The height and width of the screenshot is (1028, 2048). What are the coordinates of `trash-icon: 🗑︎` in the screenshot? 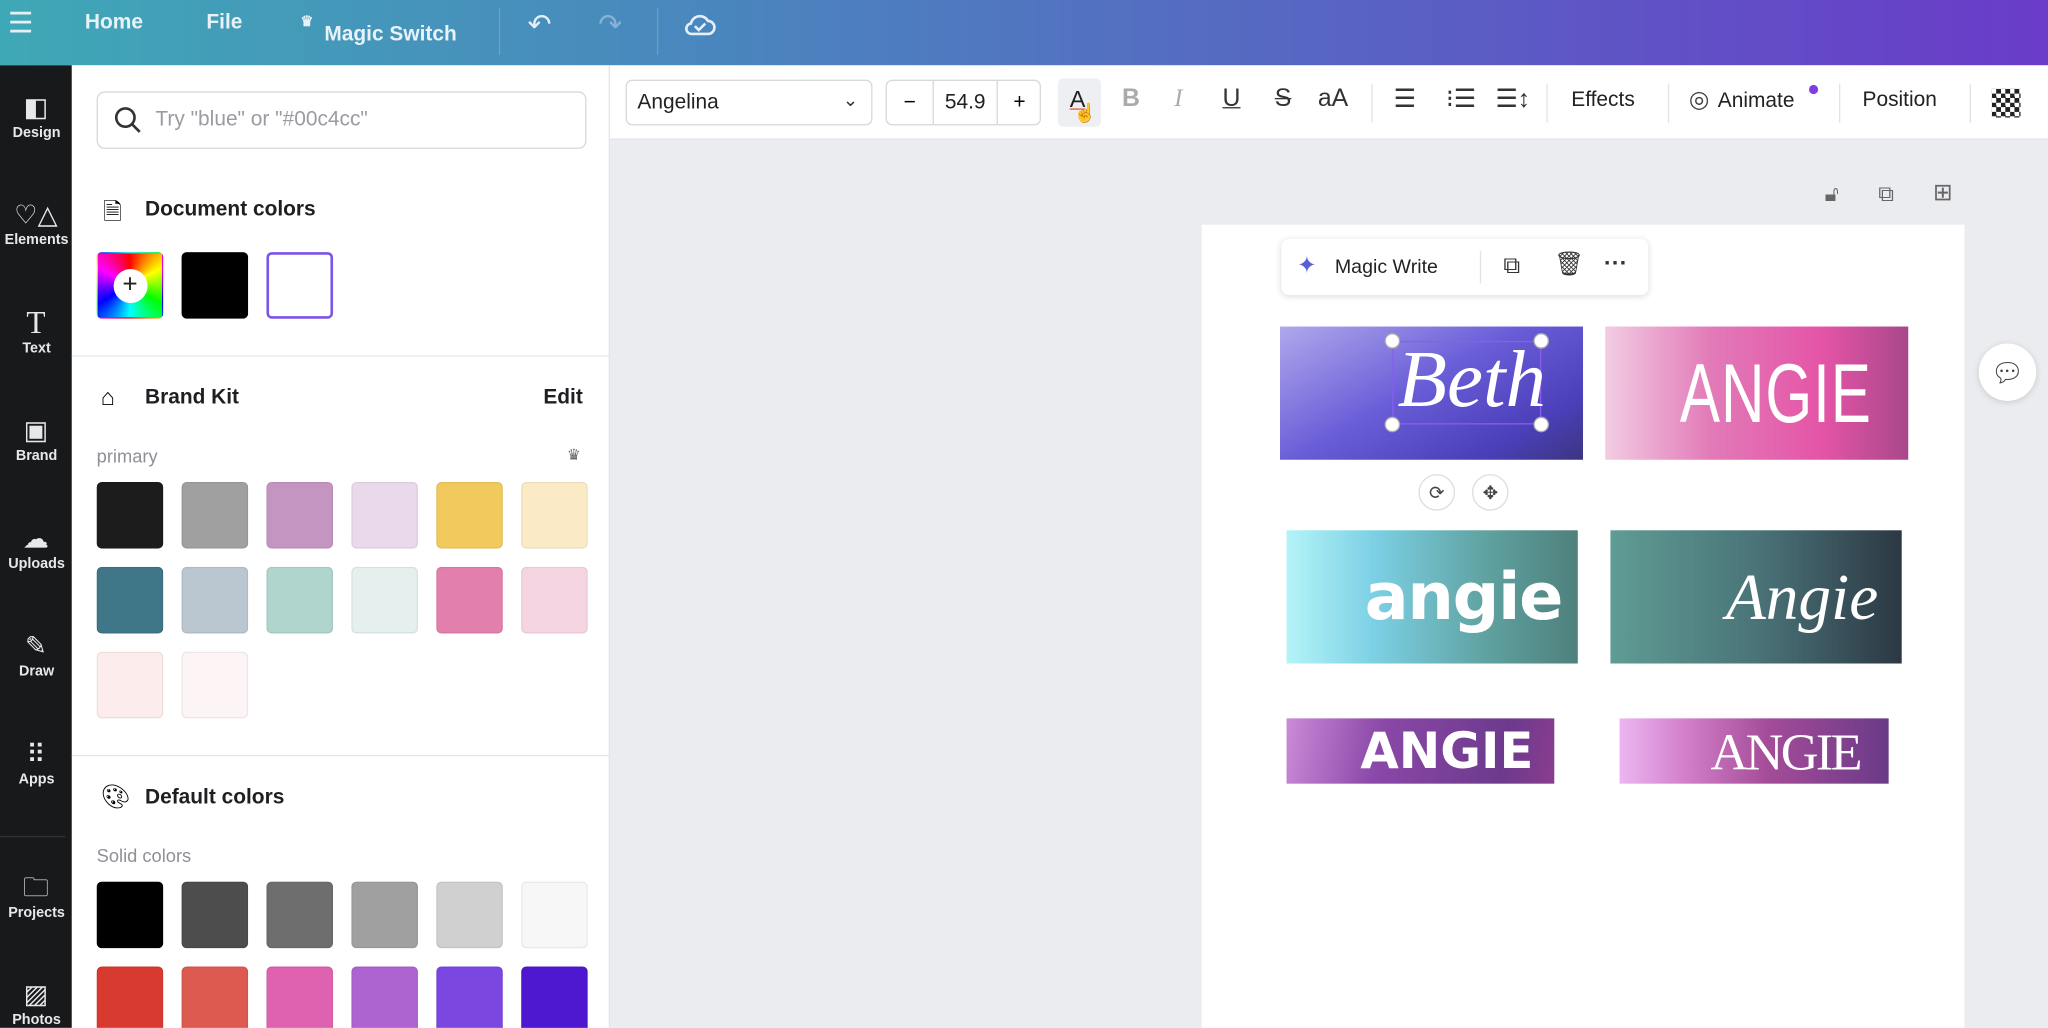 It's located at (1569, 264).